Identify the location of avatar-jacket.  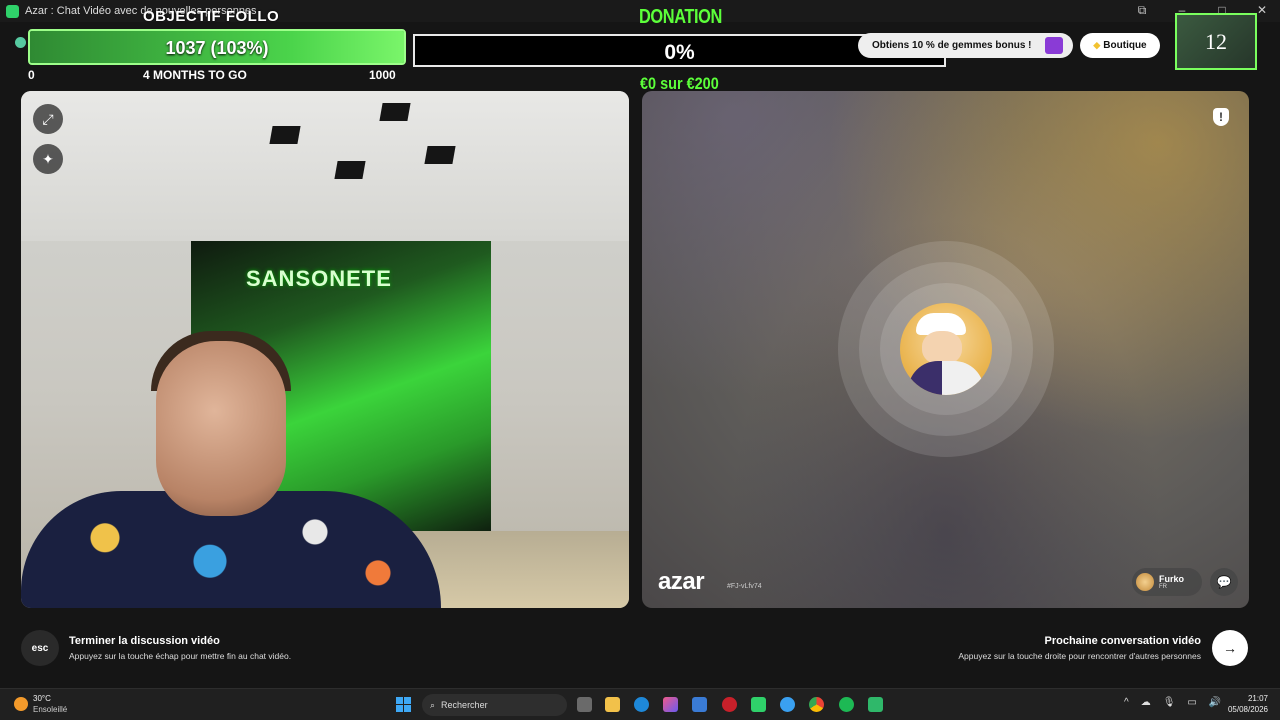
(946, 378).